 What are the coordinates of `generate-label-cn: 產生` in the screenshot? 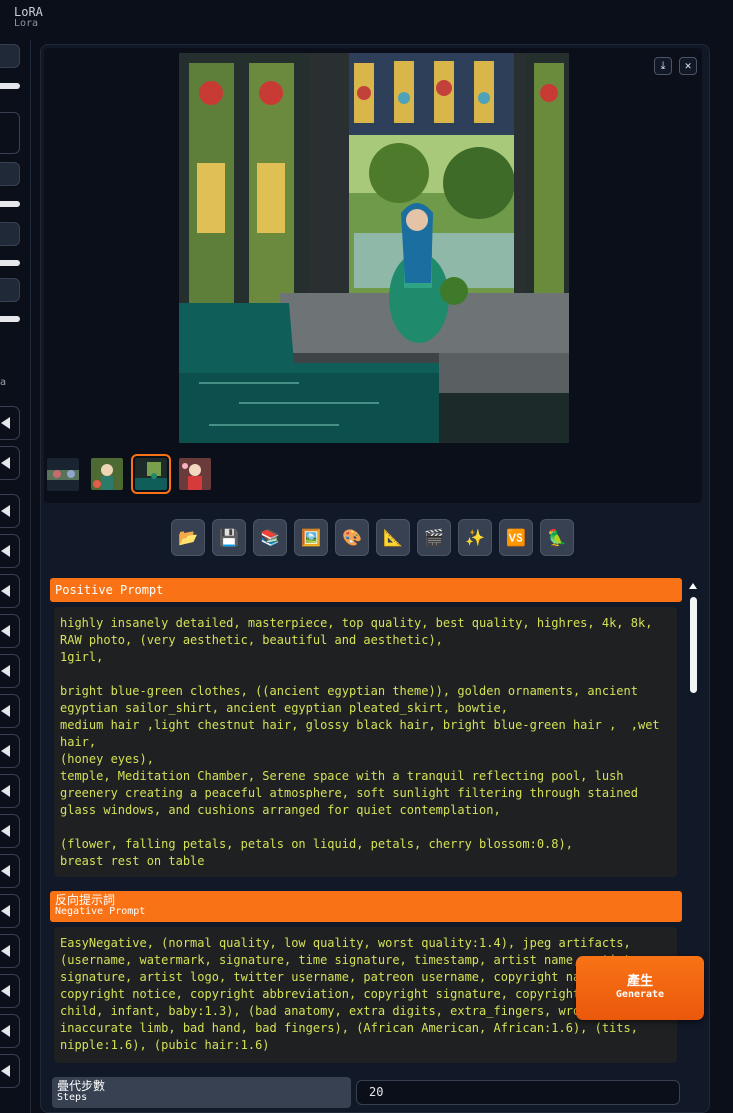 It's located at (639, 981).